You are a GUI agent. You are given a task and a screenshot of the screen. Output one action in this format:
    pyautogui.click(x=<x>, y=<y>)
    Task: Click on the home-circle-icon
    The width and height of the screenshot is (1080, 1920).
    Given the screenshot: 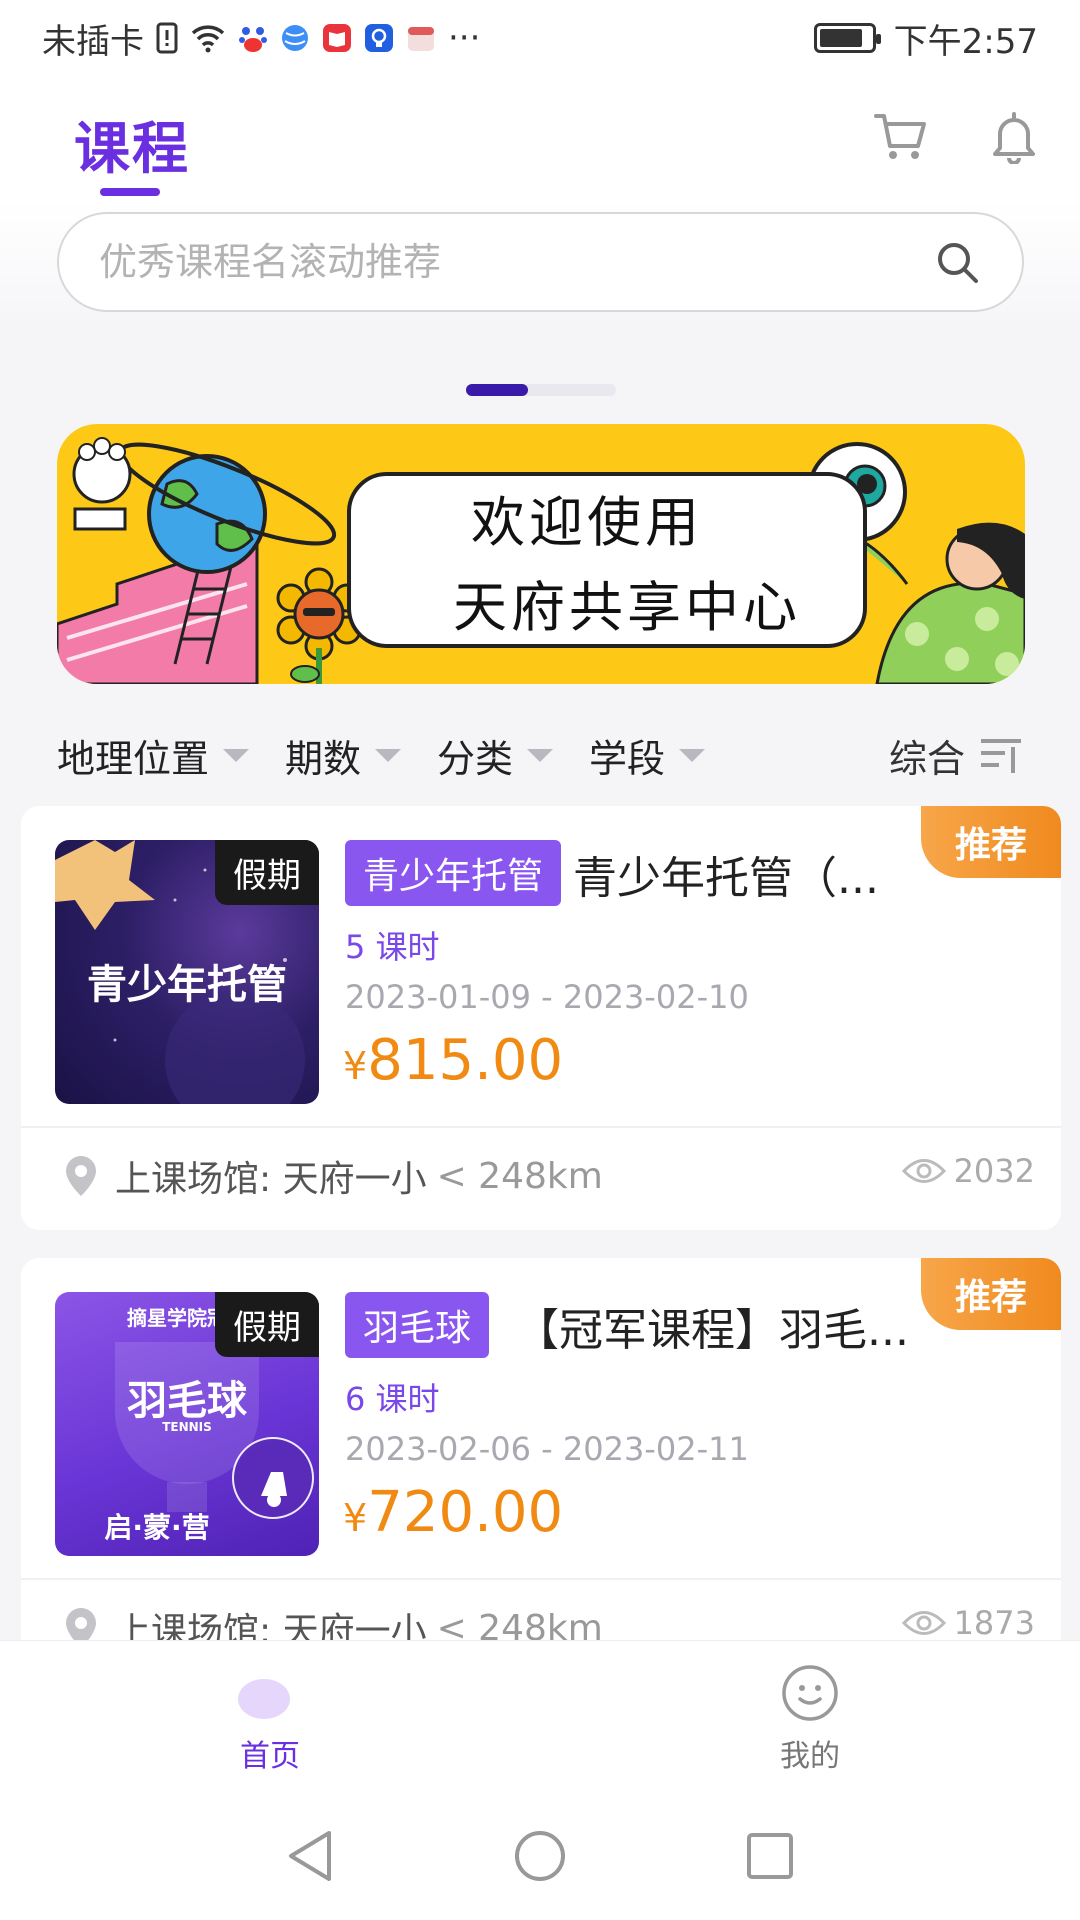 What is the action you would take?
    pyautogui.click(x=540, y=1856)
    